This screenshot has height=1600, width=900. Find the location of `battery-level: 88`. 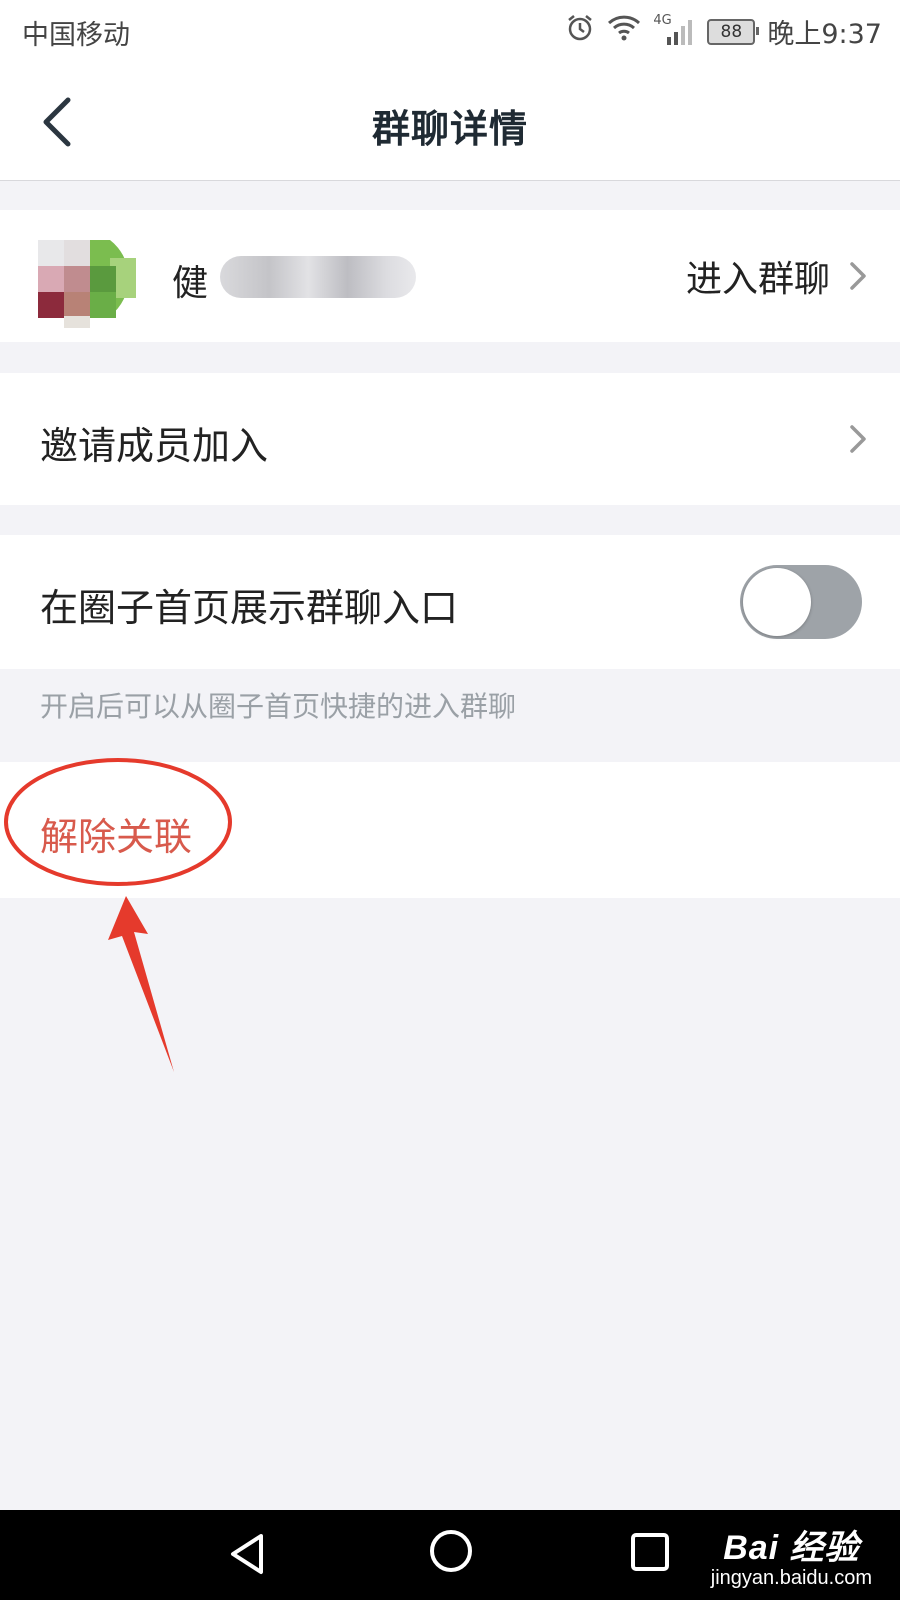

battery-level: 88 is located at coordinates (731, 31).